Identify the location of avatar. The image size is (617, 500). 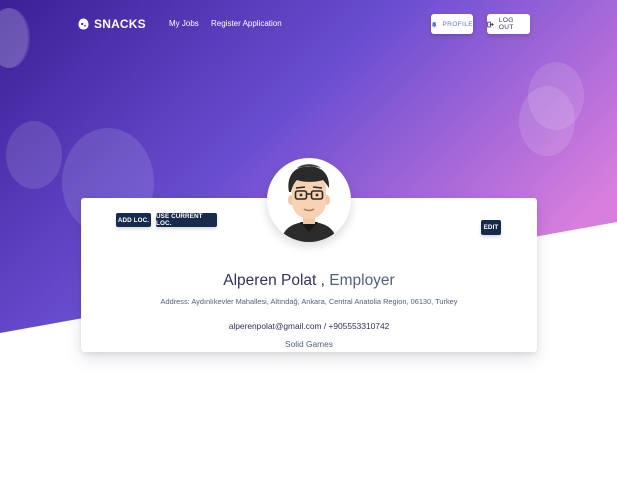
(309, 200).